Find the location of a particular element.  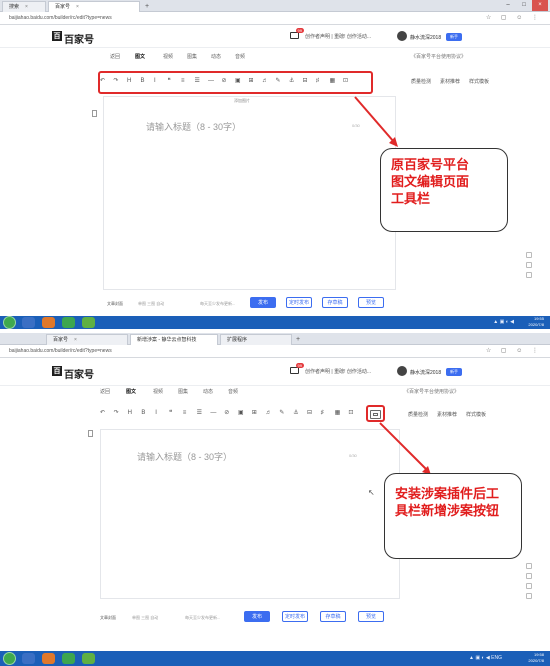

taskbar: ▲ ▣ ◐ ◀ ENG 19:58 2020/7/8 is located at coordinates (275, 658).